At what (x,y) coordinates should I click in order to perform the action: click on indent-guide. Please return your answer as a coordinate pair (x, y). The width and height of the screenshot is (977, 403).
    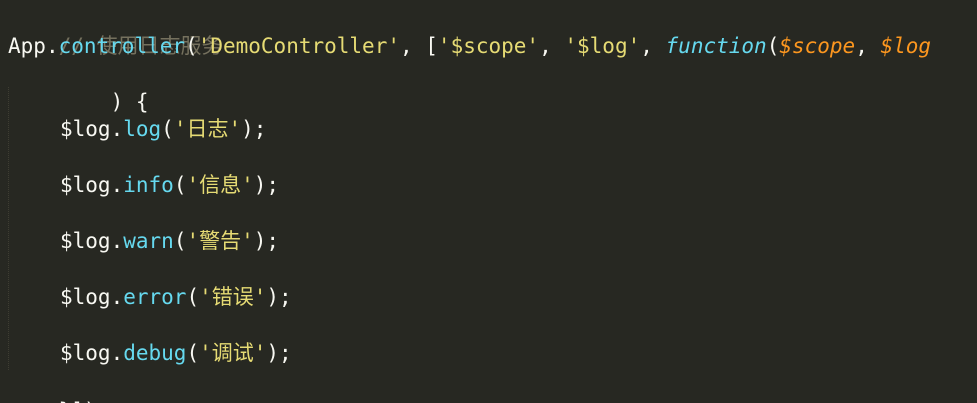
    Looking at the image, I should click on (8, 228).